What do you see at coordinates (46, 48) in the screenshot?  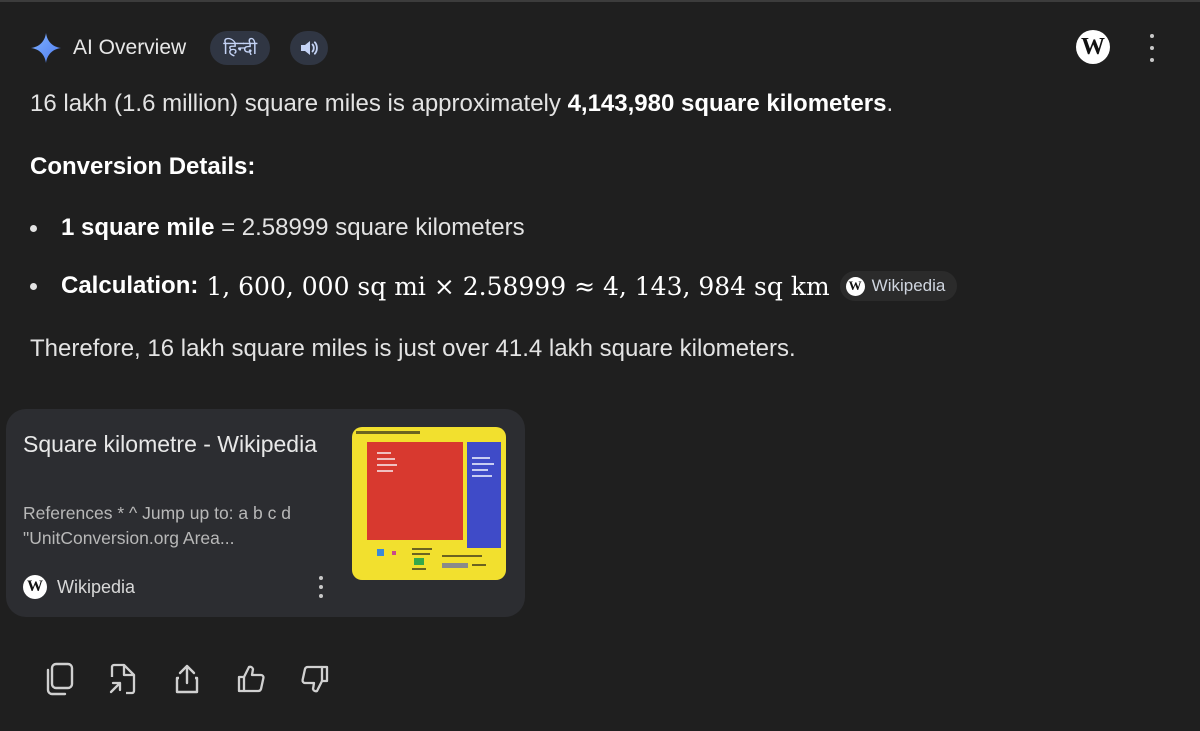 I see `gemini-sparkle-icon` at bounding box center [46, 48].